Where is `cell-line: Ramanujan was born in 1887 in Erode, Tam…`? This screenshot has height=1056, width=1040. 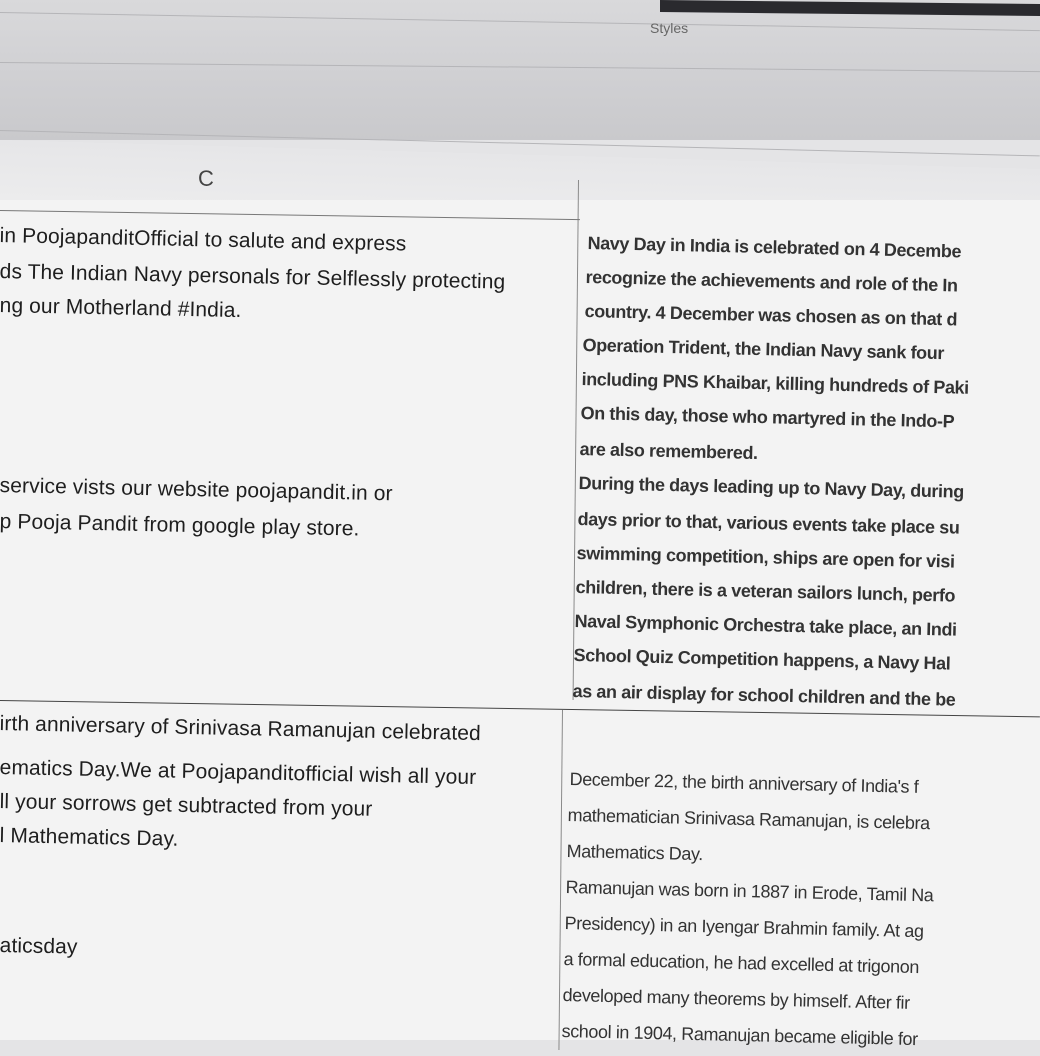 cell-line: Ramanujan was born in 1887 in Erode, Tam… is located at coordinates (749, 891).